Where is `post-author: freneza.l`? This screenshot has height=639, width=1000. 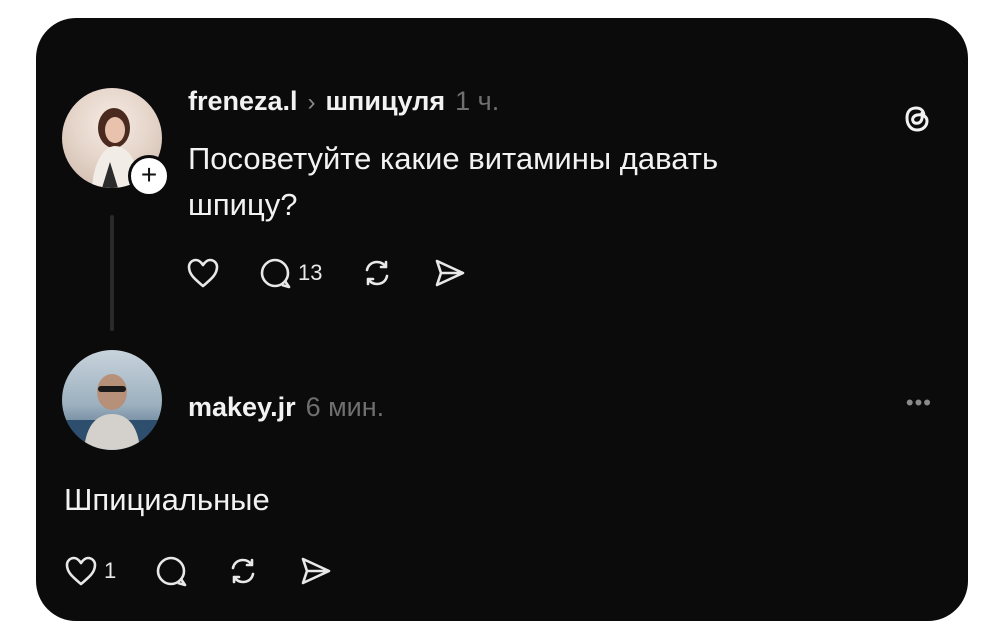
post-author: freneza.l is located at coordinates (243, 101).